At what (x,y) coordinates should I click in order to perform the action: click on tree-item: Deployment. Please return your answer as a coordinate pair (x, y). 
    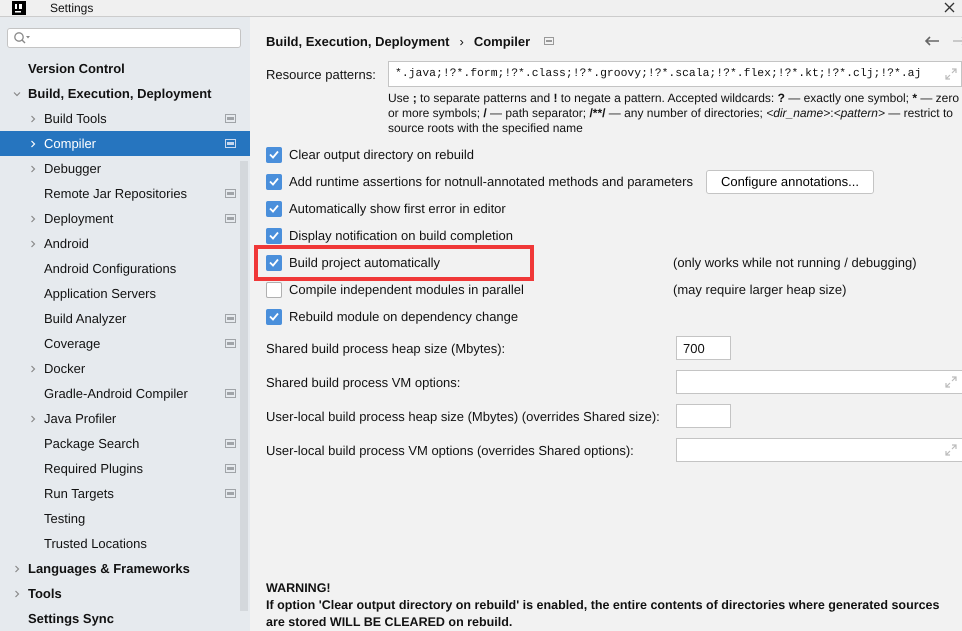
    Looking at the image, I should click on (125, 218).